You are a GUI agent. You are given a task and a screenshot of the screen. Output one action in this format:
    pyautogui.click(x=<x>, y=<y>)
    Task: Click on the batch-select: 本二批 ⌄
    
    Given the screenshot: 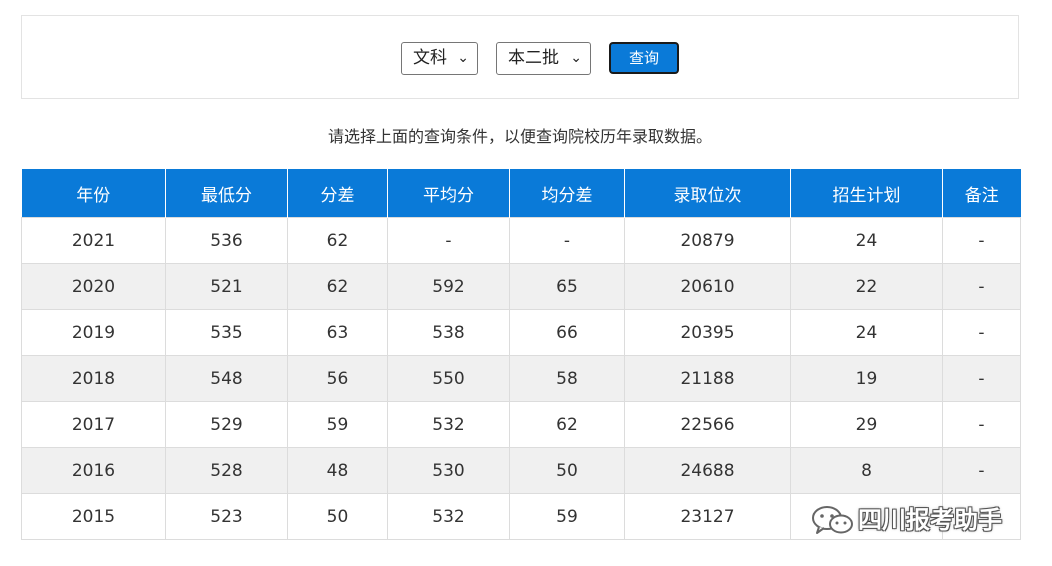 What is the action you would take?
    pyautogui.click(x=543, y=58)
    